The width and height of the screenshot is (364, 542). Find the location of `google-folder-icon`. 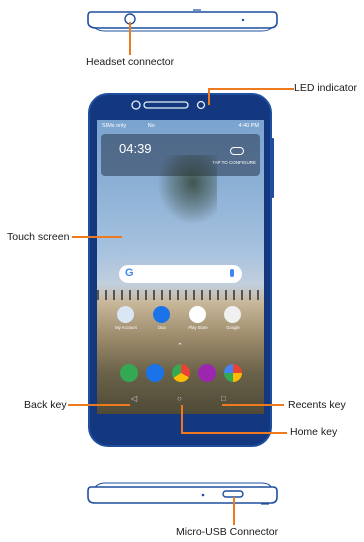

google-folder-icon is located at coordinates (232, 314).